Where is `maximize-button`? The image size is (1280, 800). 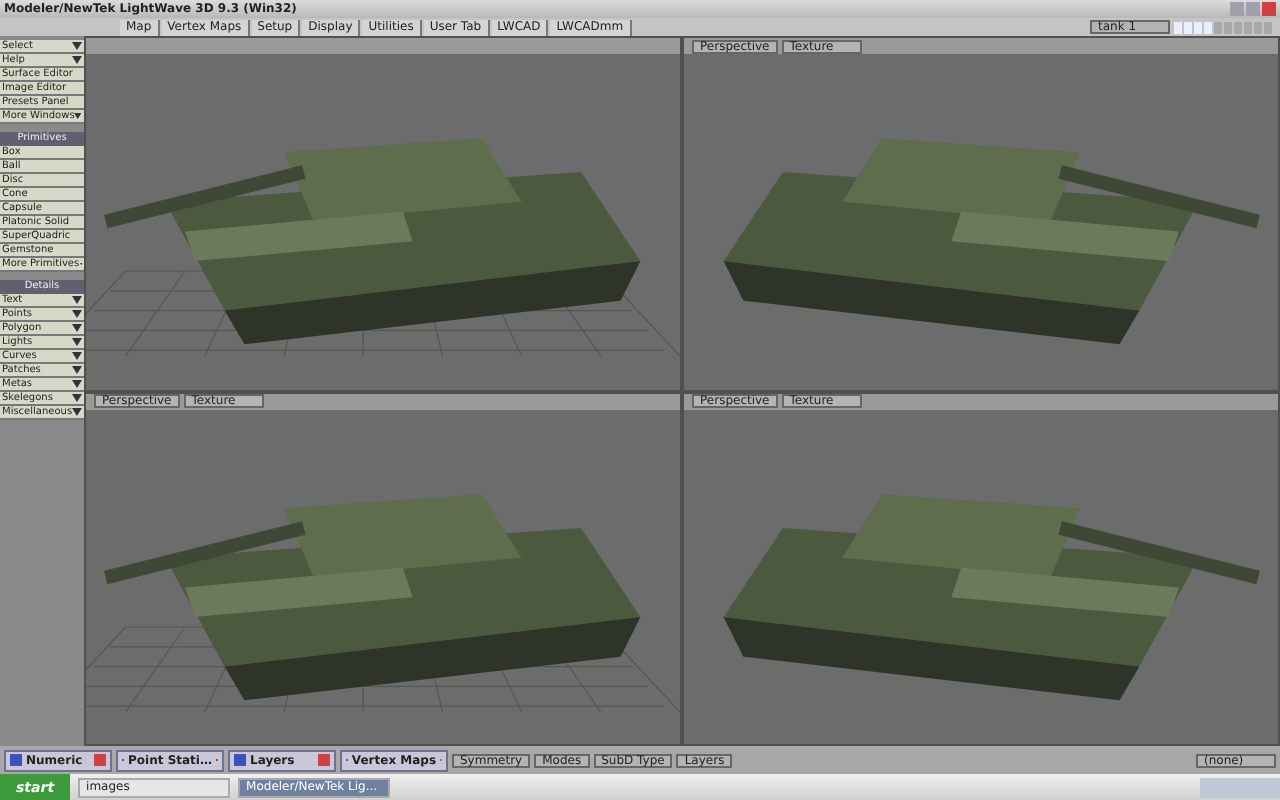 maximize-button is located at coordinates (1253, 9).